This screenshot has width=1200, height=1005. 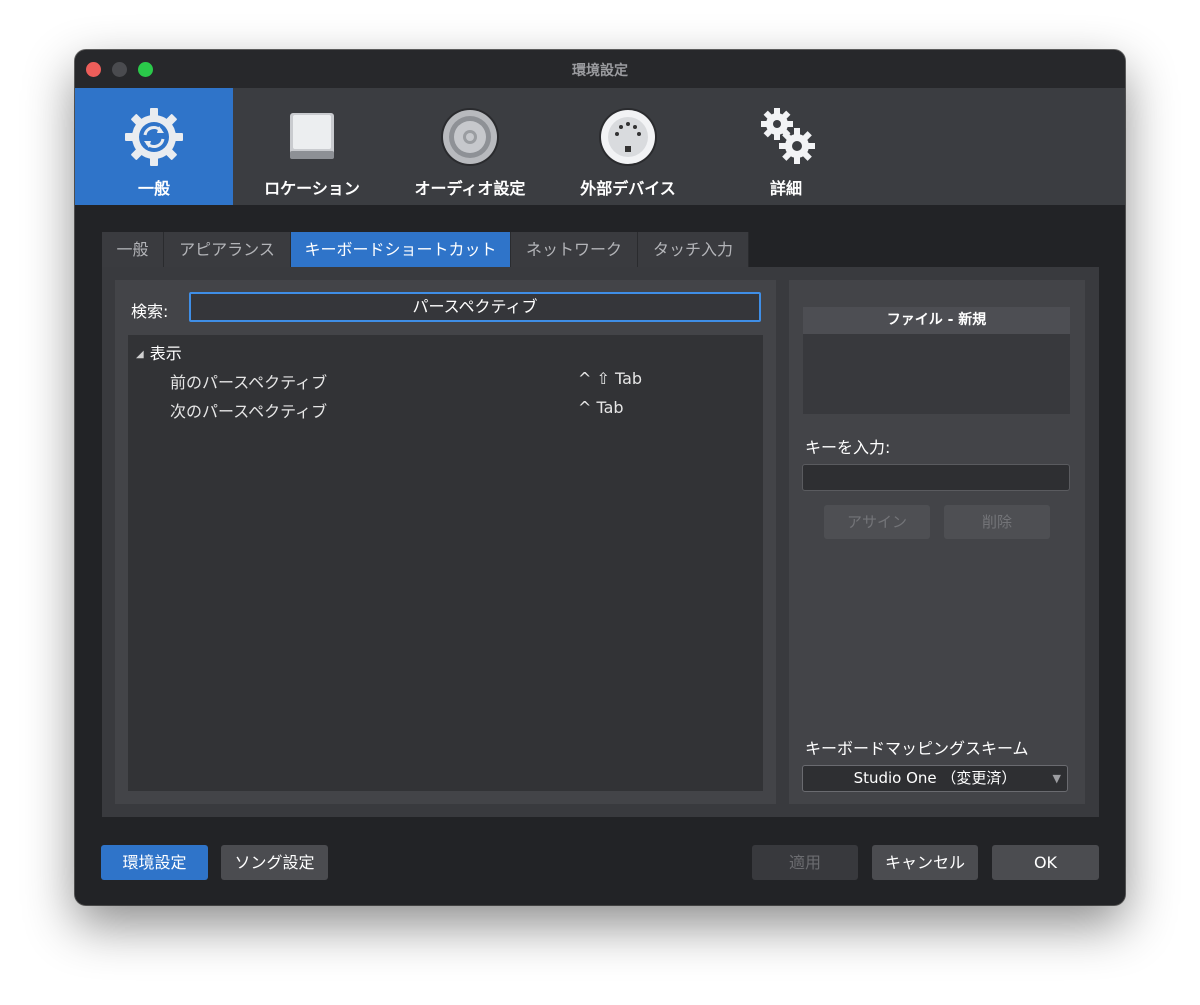 I want to click on ok-button: OK, so click(x=1045, y=862).